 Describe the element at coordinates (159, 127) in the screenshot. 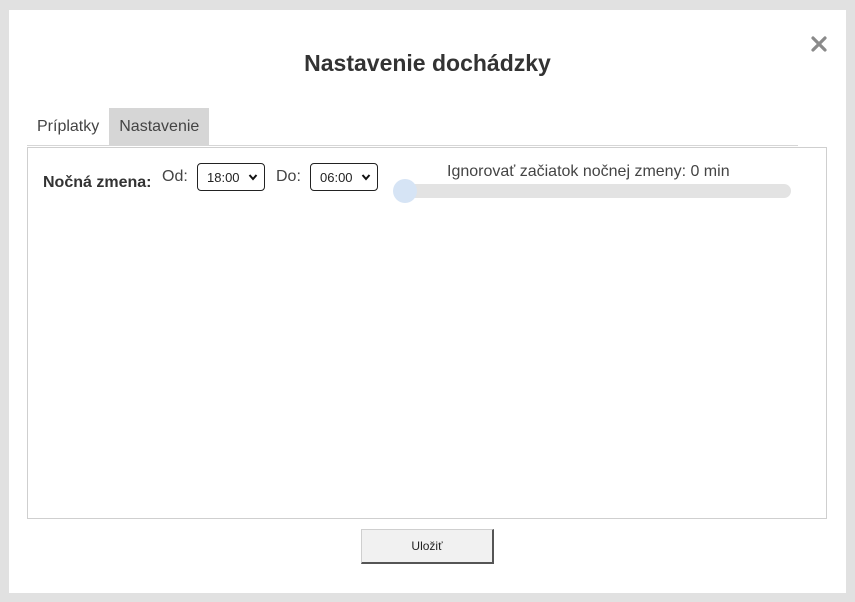

I see `tab-nastavenie: Nastavenie` at that location.